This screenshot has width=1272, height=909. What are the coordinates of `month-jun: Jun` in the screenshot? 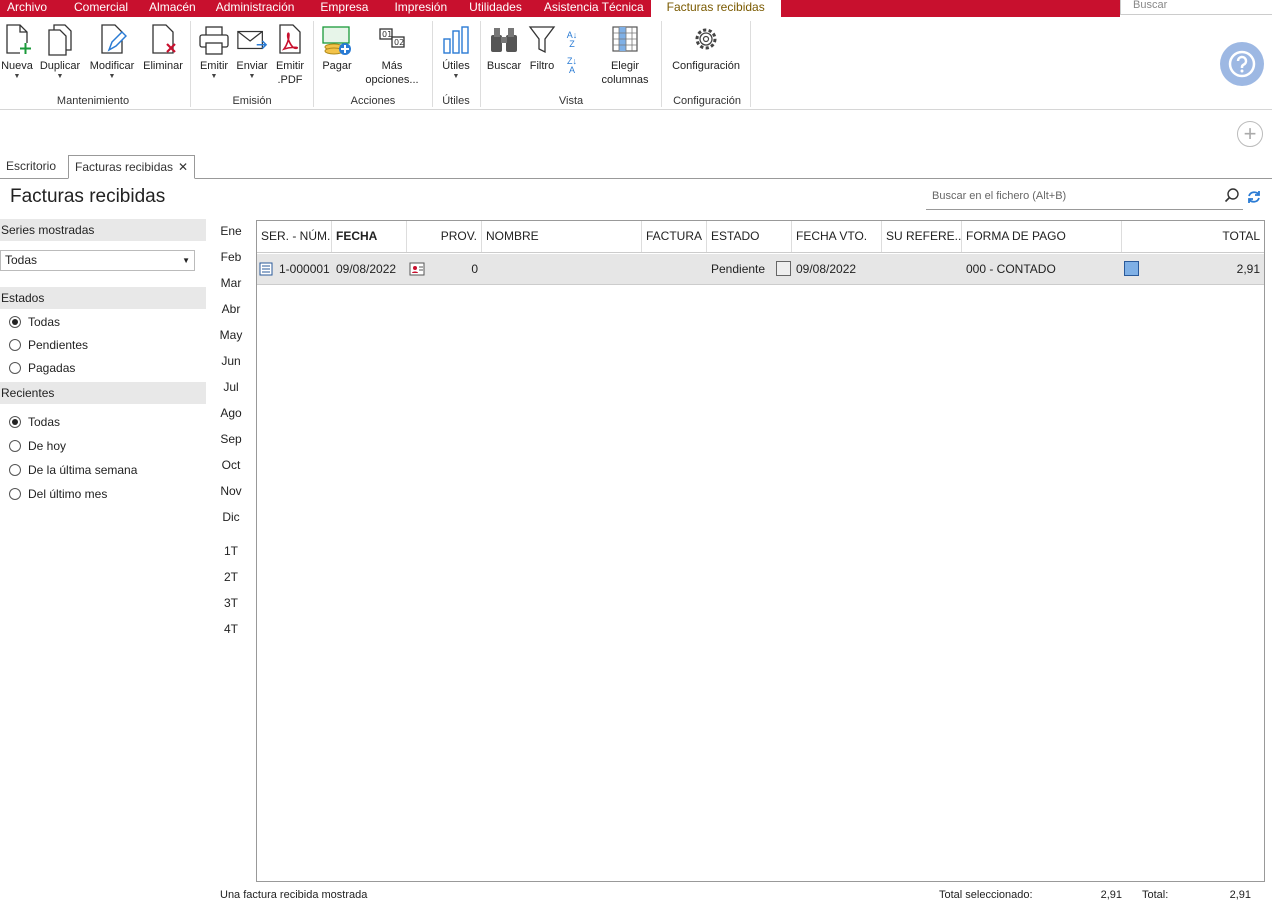 It's located at (231, 361).